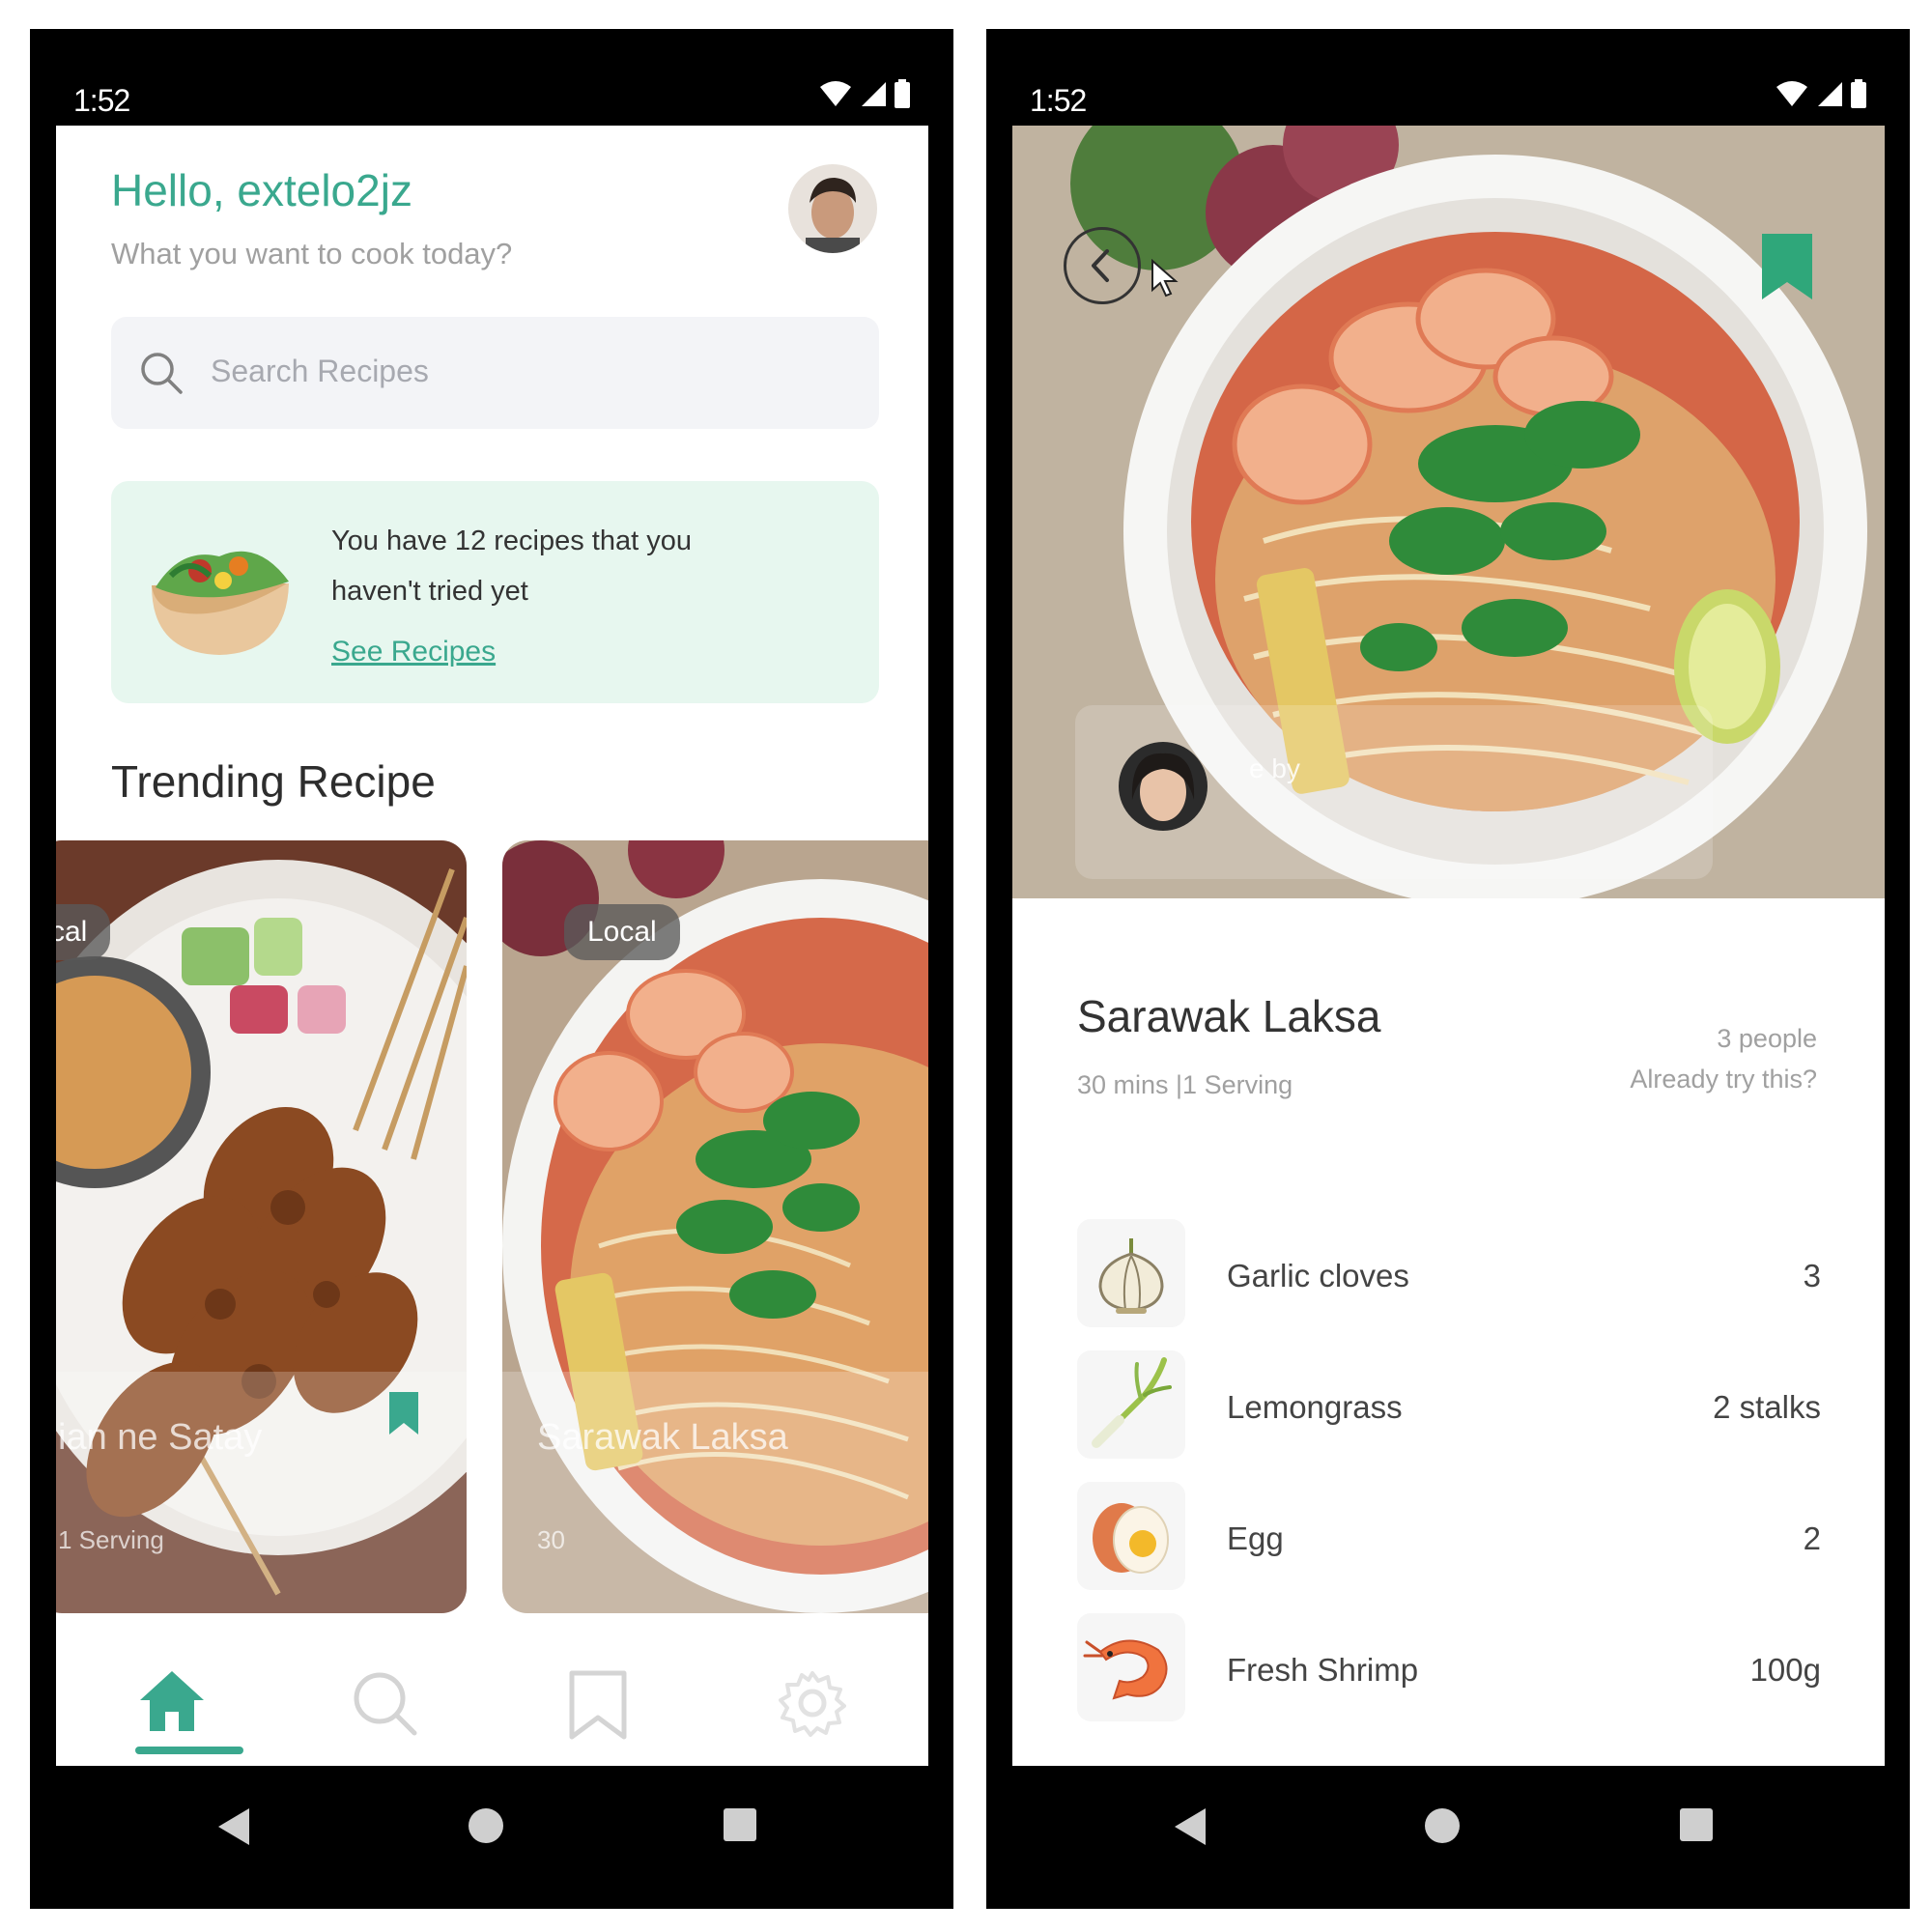 The image size is (1932, 1932). I want to click on card-title: Sarawak Laksa, so click(662, 1437).